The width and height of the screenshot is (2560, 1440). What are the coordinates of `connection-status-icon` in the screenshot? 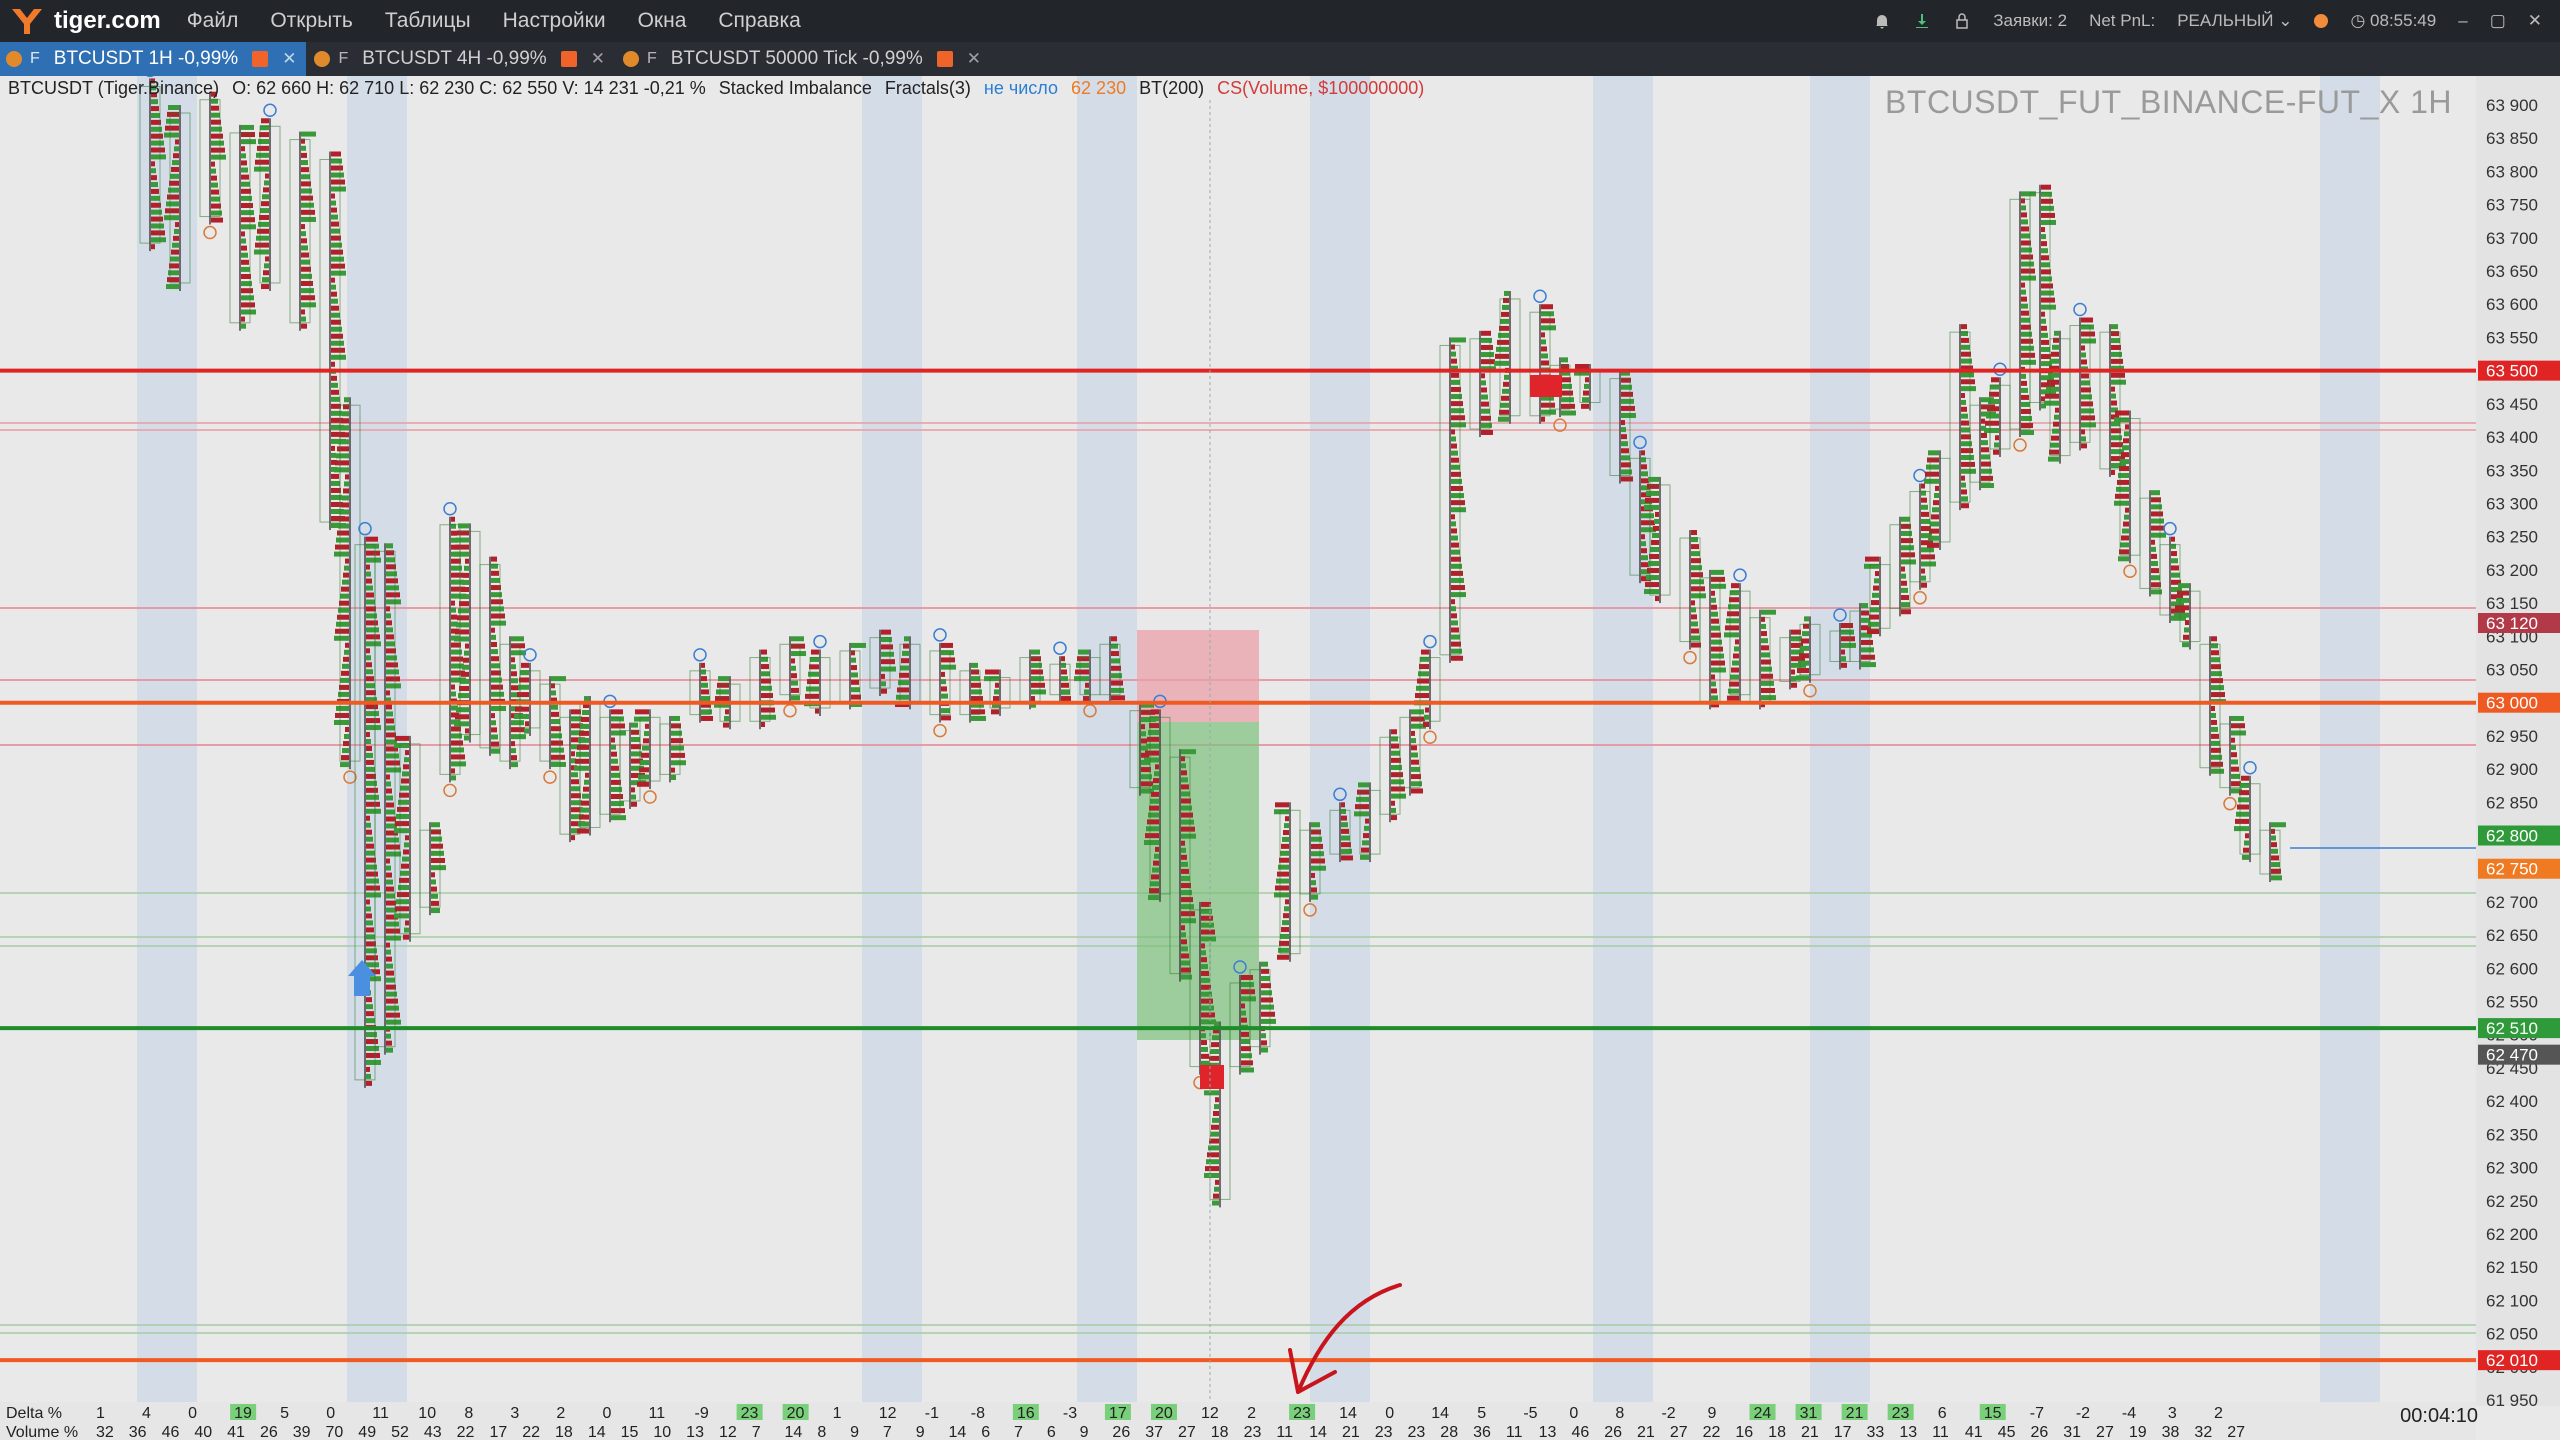 It's located at (2321, 21).